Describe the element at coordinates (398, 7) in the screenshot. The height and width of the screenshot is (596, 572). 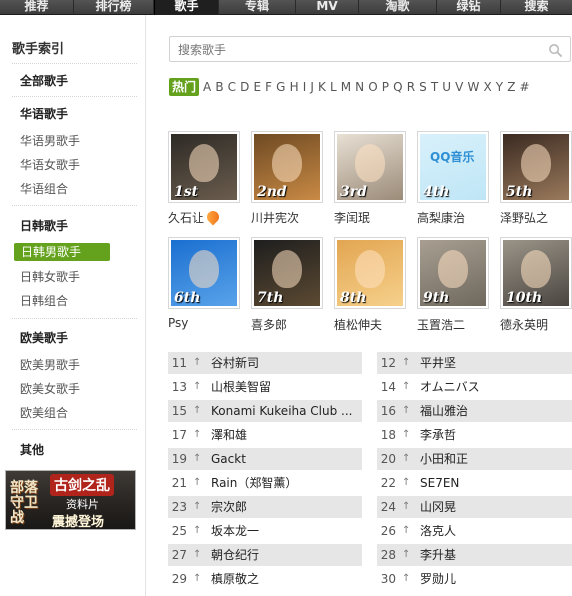
I see `tab-taoge: 淘歌` at that location.